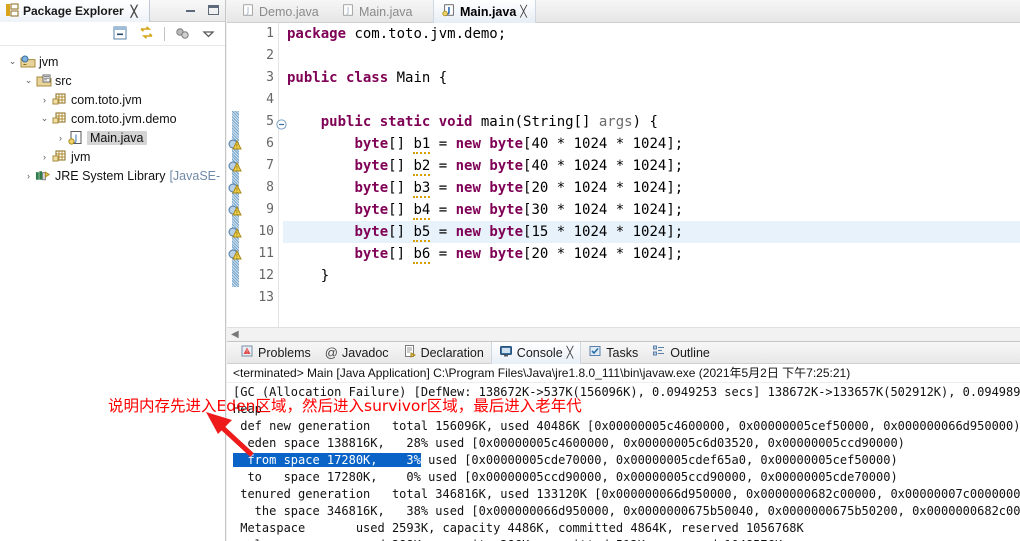 Image resolution: width=1020 pixels, height=541 pixels. Describe the element at coordinates (489, 122) in the screenshot. I see `code-line: public static void main(String[] args) {` at that location.